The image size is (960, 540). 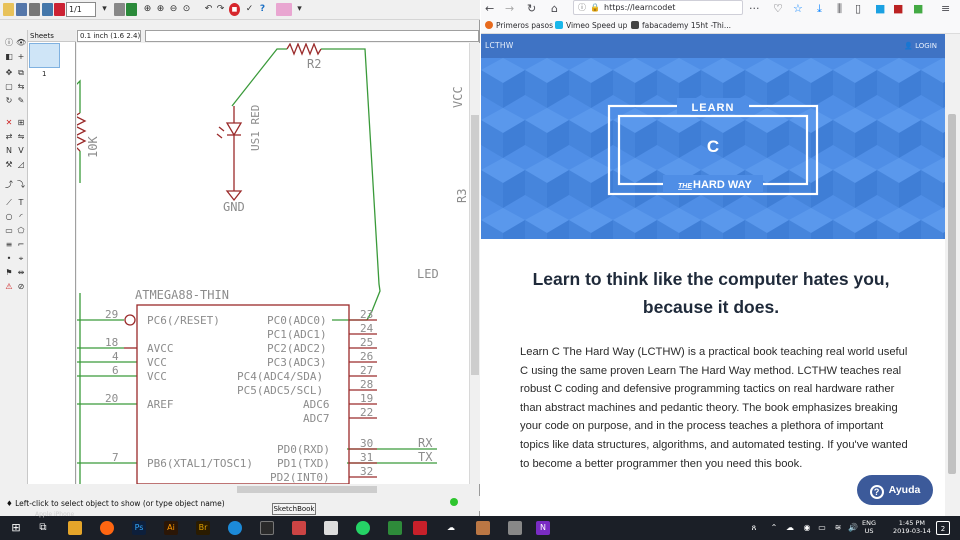 What do you see at coordinates (543, 528) in the screenshot?
I see `onenote-icon: N` at bounding box center [543, 528].